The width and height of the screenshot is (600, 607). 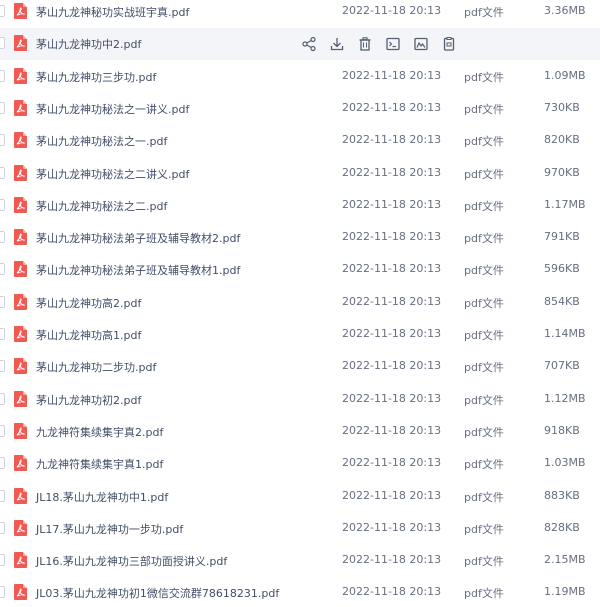 What do you see at coordinates (96, 77) in the screenshot?
I see `file-name-link: 茅山九龙神功三步功.pdf` at bounding box center [96, 77].